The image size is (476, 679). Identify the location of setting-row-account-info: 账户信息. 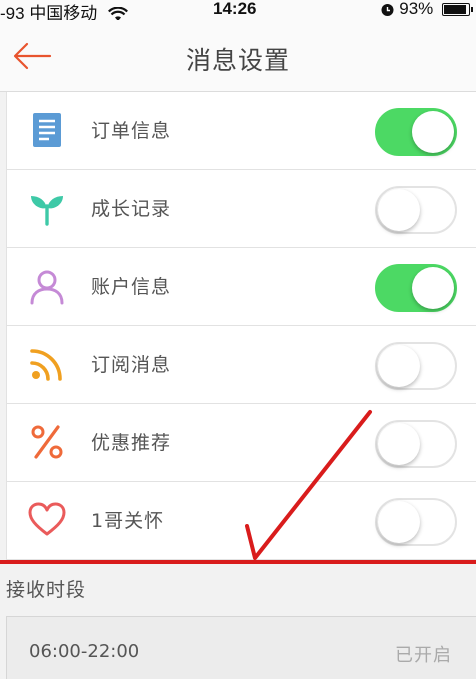
(241, 287).